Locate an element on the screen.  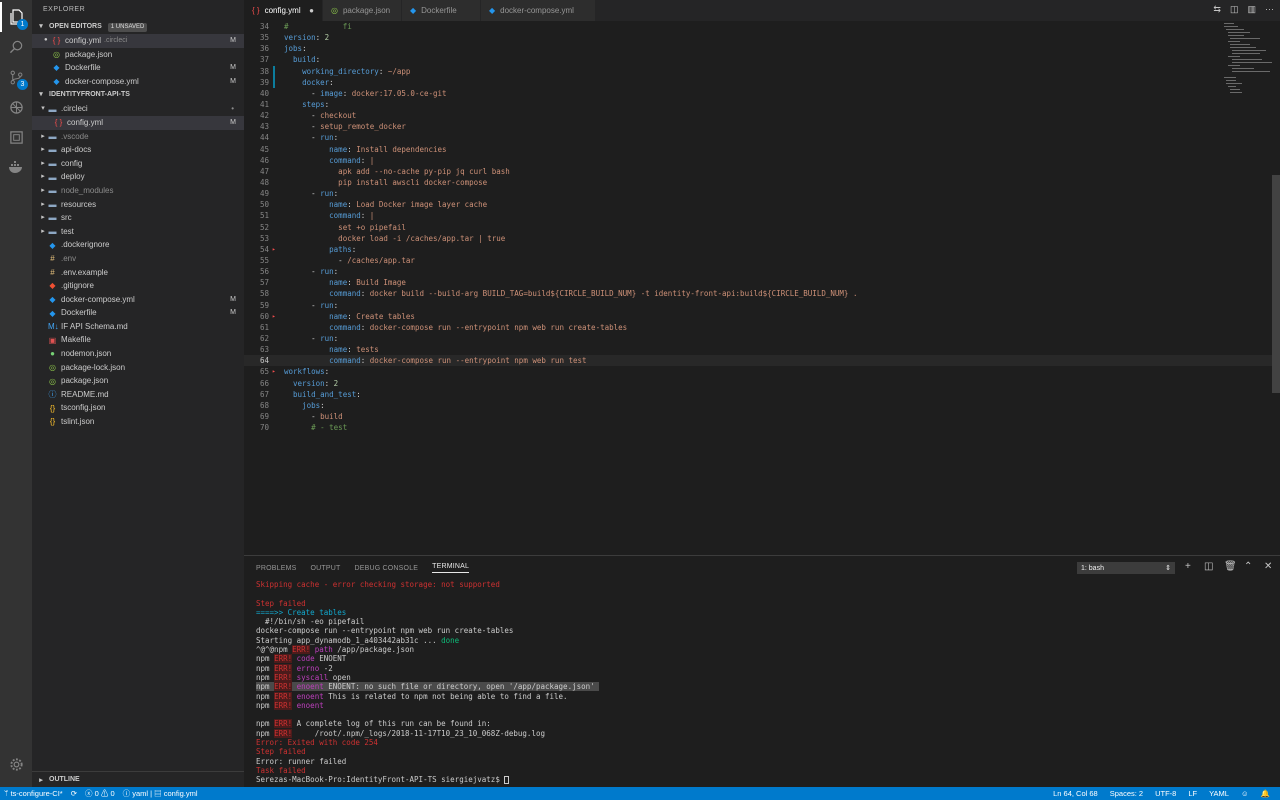
code-line: 69 - build is located at coordinates (762, 416).